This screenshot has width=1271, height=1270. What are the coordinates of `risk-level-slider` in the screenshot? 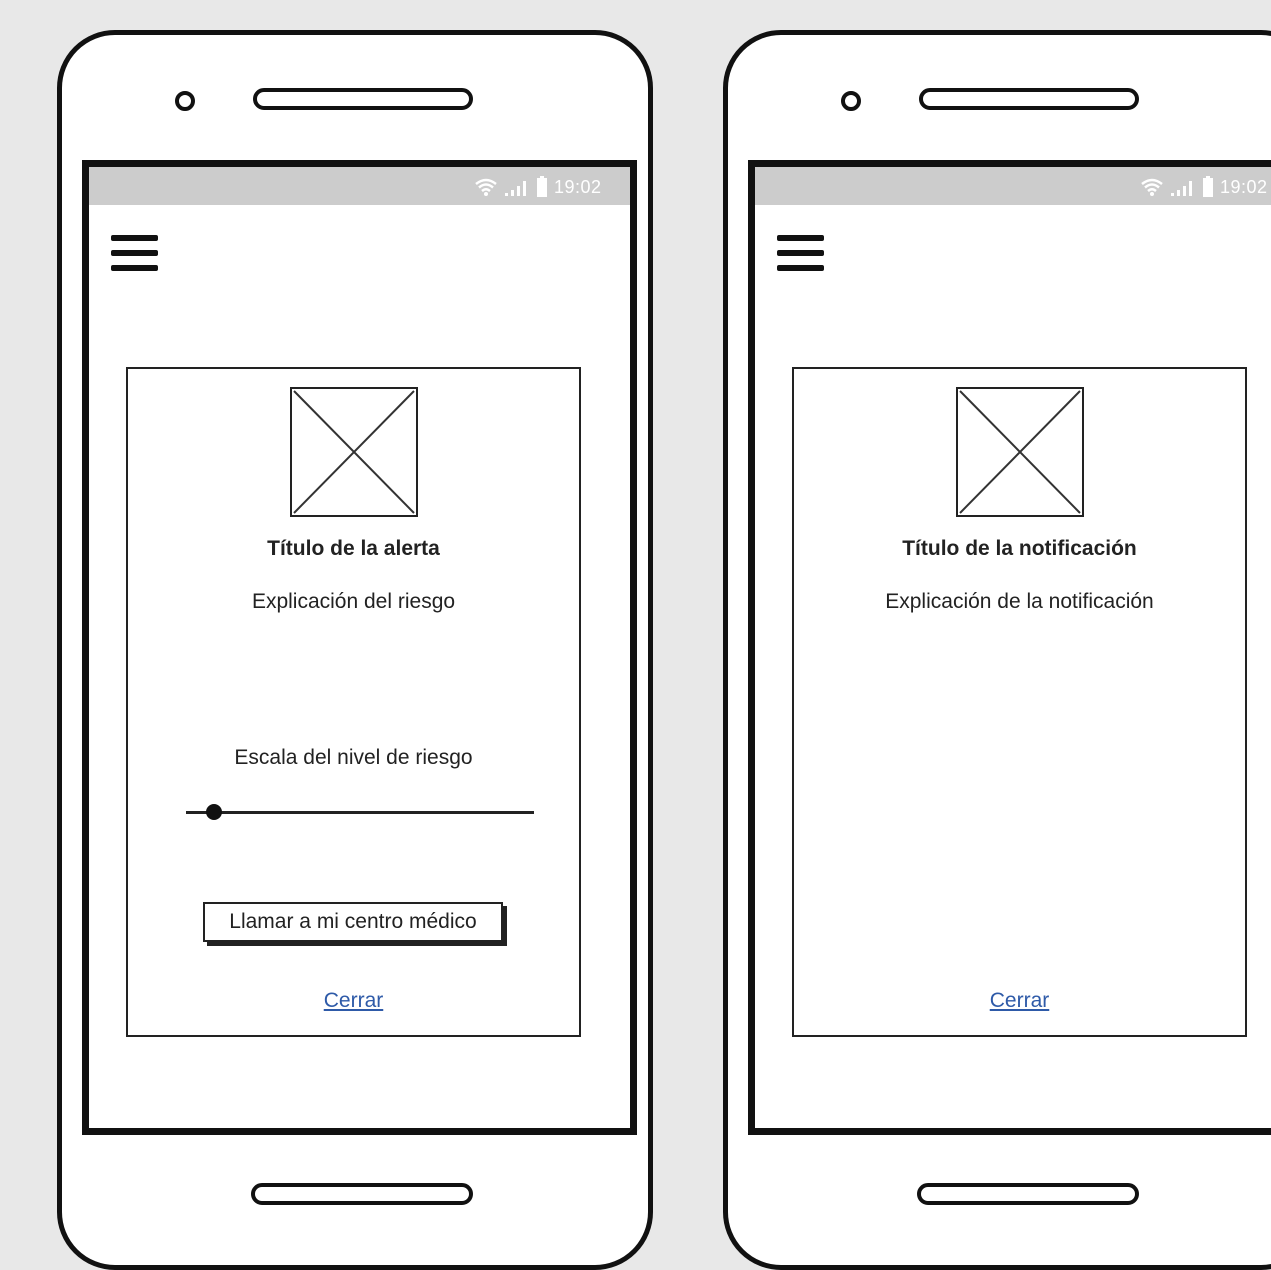 It's located at (360, 812).